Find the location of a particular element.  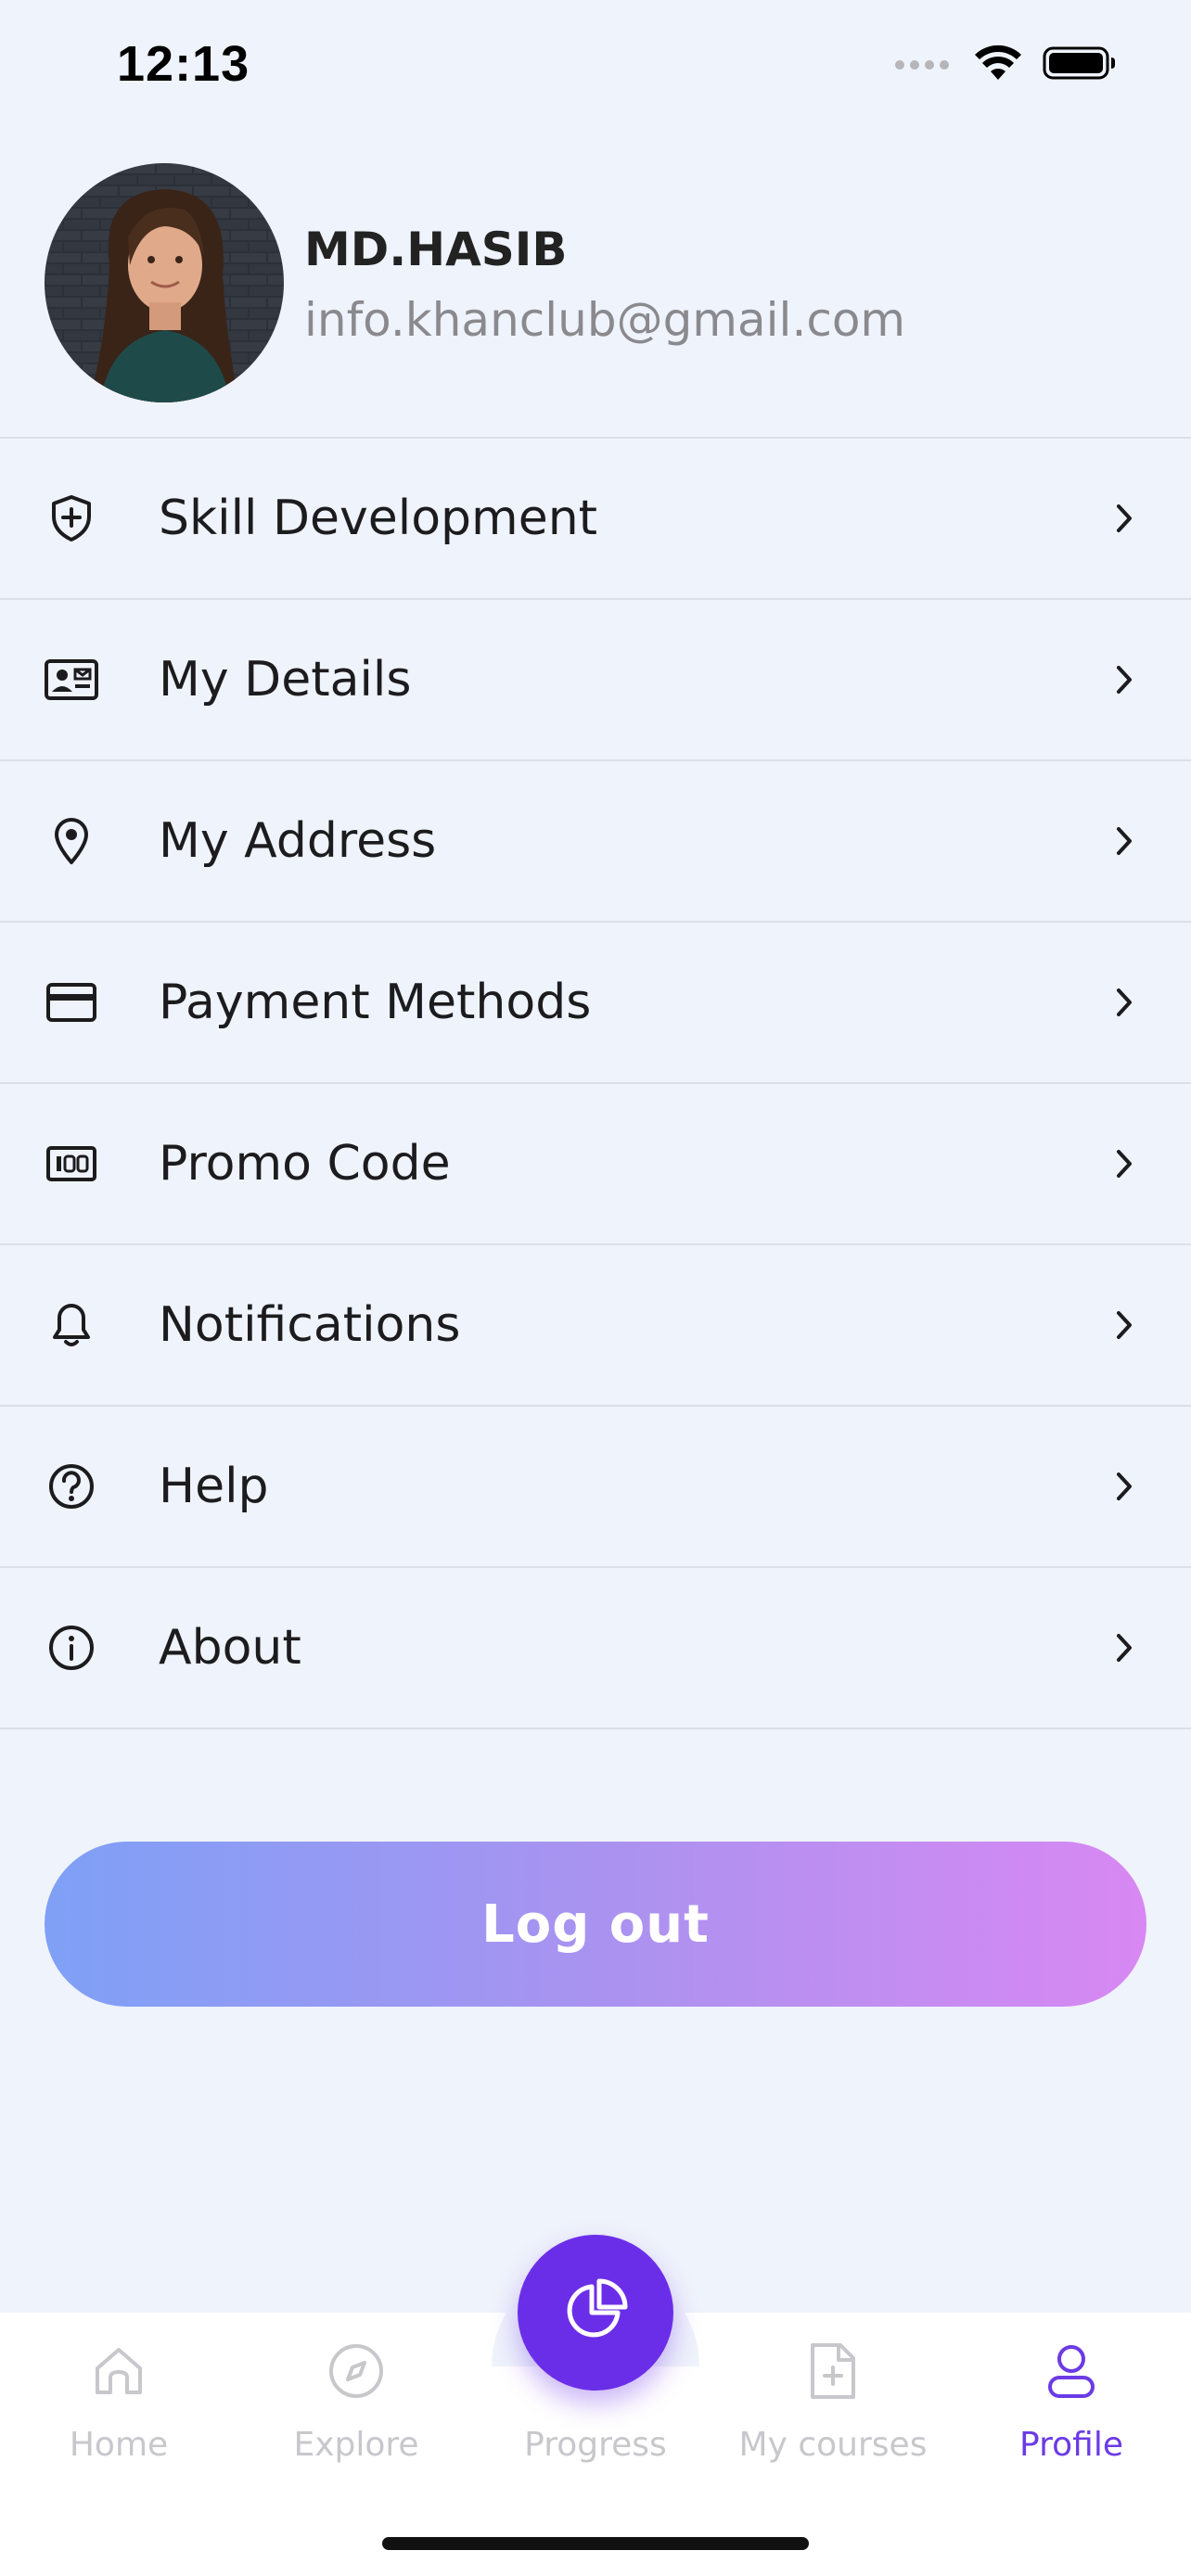

pie-chart-icon is located at coordinates (595, 2313).